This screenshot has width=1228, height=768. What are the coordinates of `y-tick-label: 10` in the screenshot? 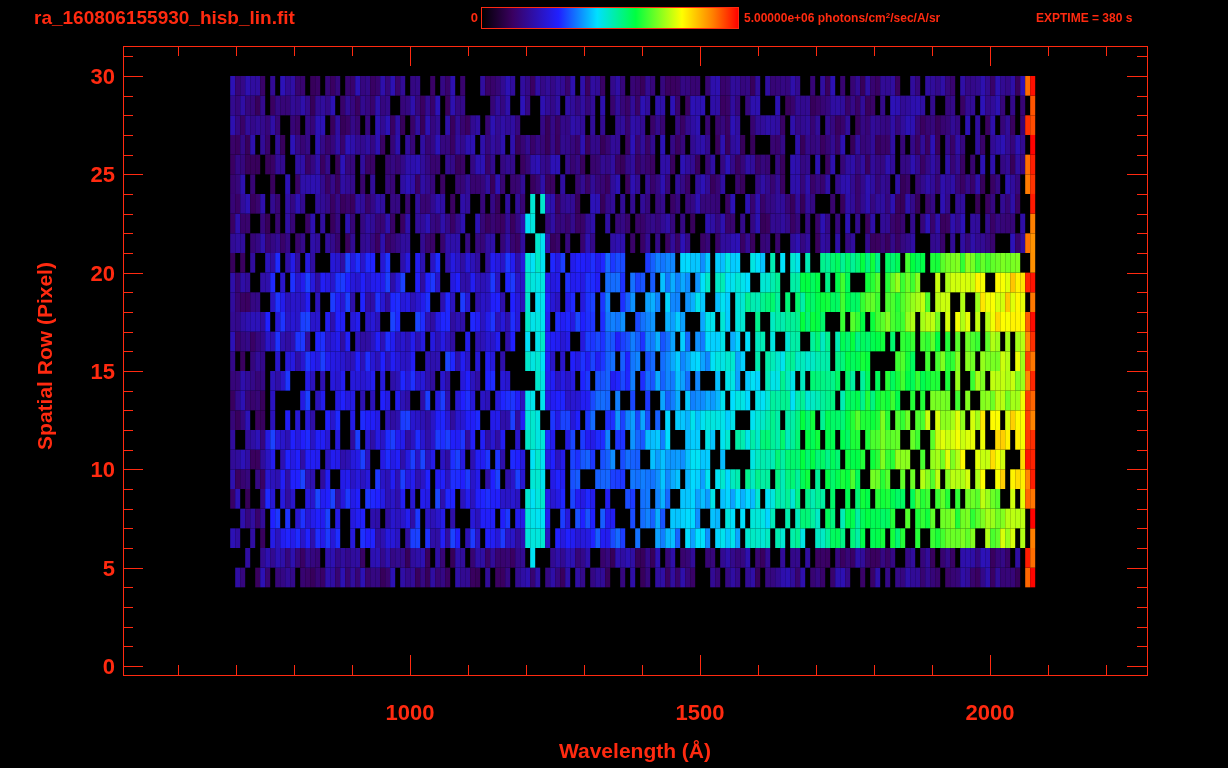 It's located at (102, 470).